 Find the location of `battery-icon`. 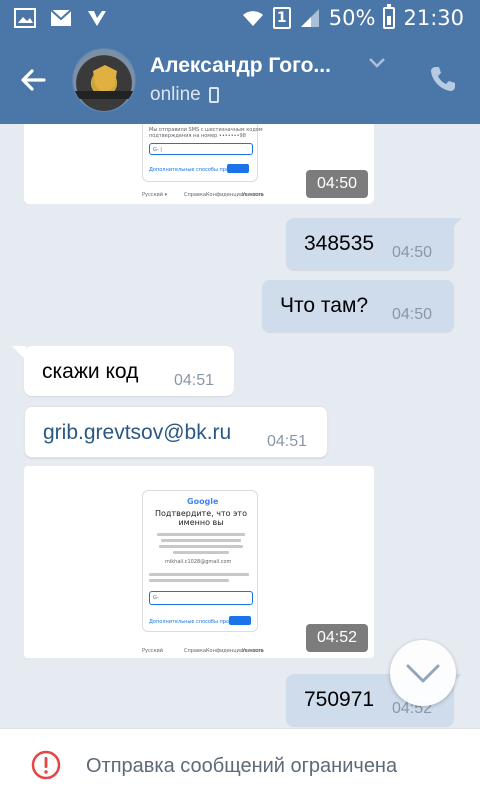

battery-icon is located at coordinates (389, 16).